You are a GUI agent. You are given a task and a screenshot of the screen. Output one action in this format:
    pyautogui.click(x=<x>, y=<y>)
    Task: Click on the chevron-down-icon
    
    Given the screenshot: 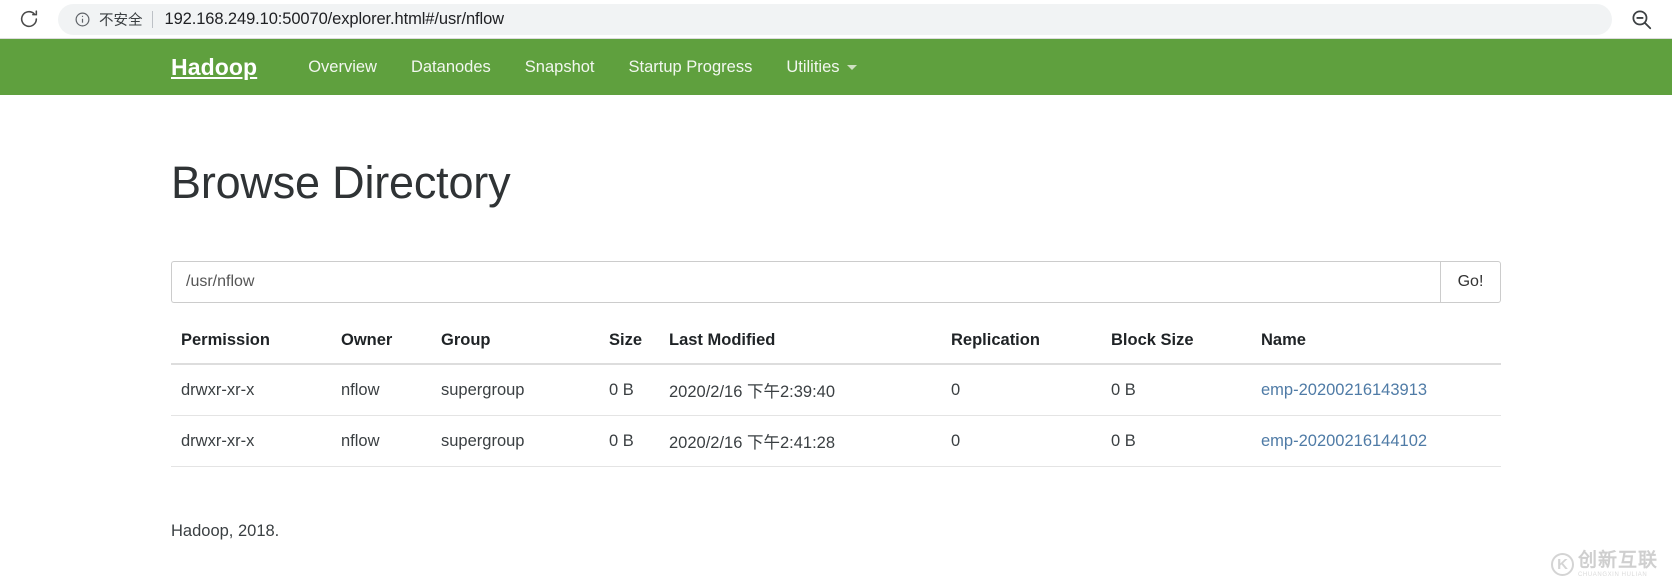 What is the action you would take?
    pyautogui.click(x=851, y=67)
    